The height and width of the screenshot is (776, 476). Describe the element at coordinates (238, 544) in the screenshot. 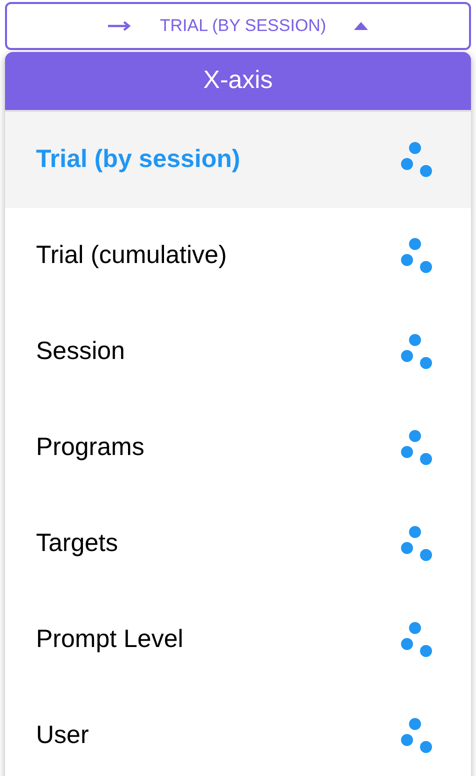

I see `menu-item: Targets` at that location.